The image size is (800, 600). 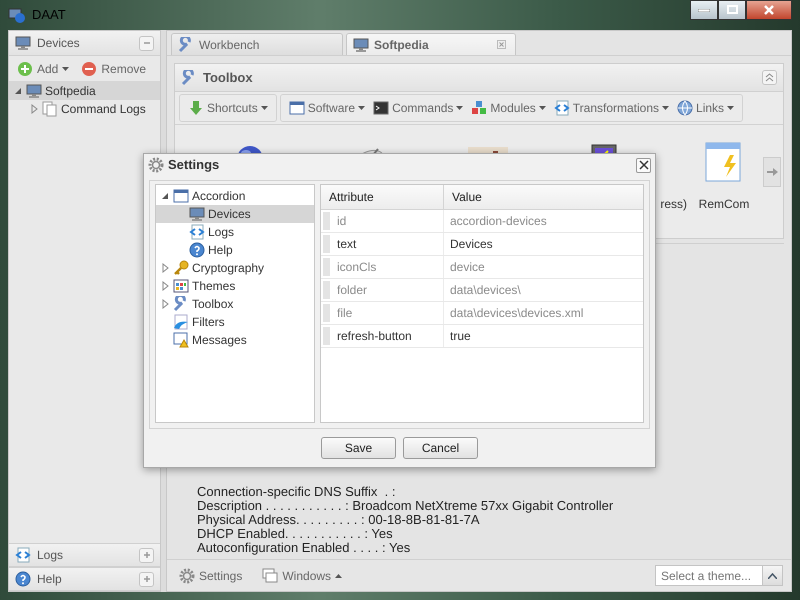 I want to click on dialog-button: Cancel, so click(x=440, y=448).